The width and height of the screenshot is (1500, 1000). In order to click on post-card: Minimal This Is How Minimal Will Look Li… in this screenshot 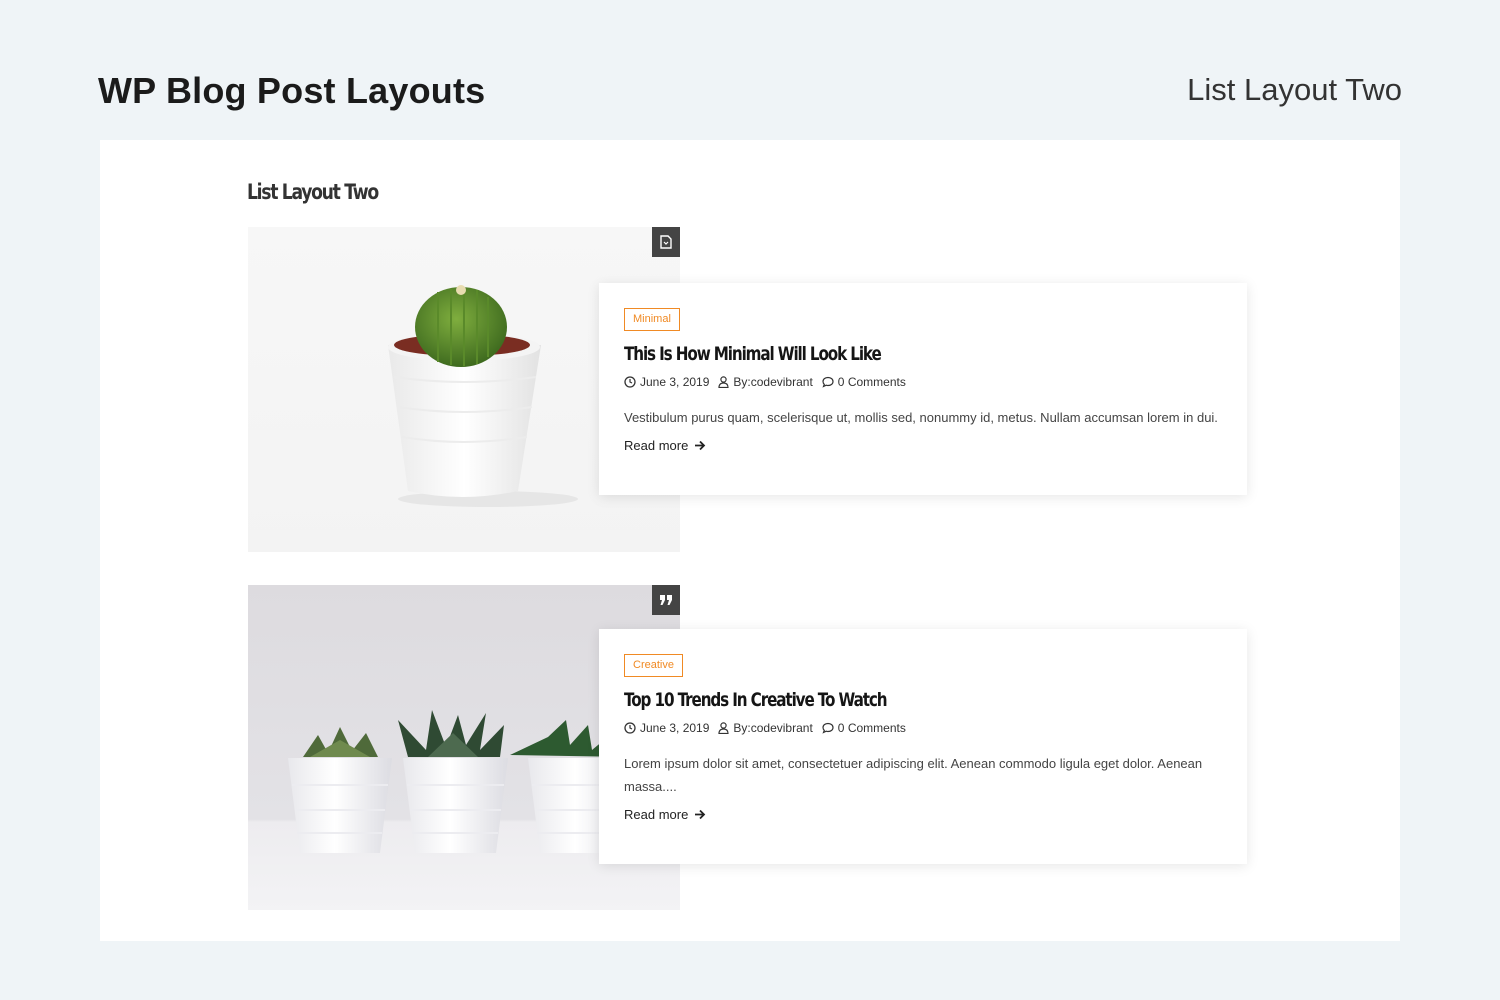, I will do `click(923, 389)`.